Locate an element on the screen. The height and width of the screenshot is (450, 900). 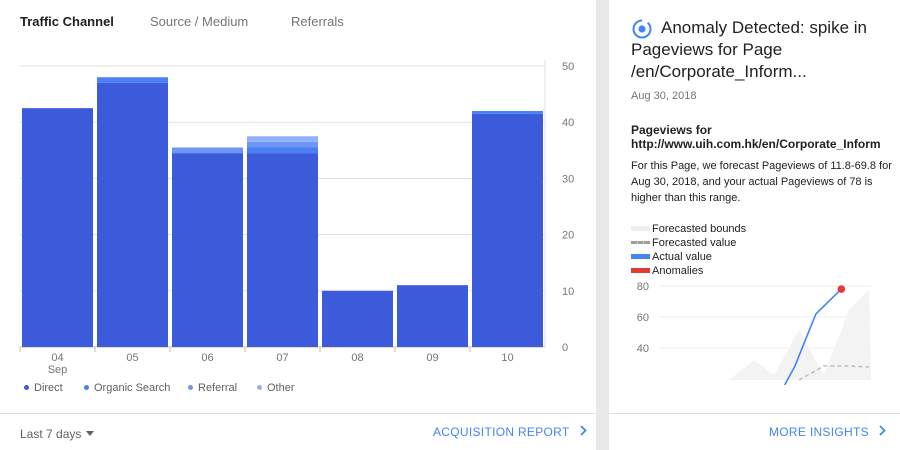
tab-referrals: Referrals is located at coordinates (317, 21).